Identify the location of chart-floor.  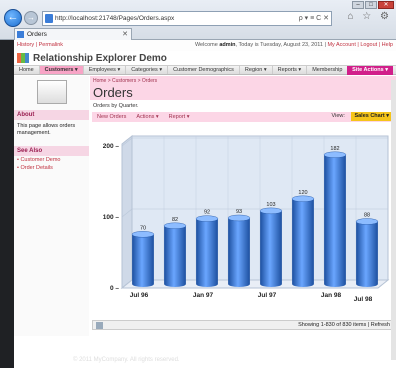
(255, 284).